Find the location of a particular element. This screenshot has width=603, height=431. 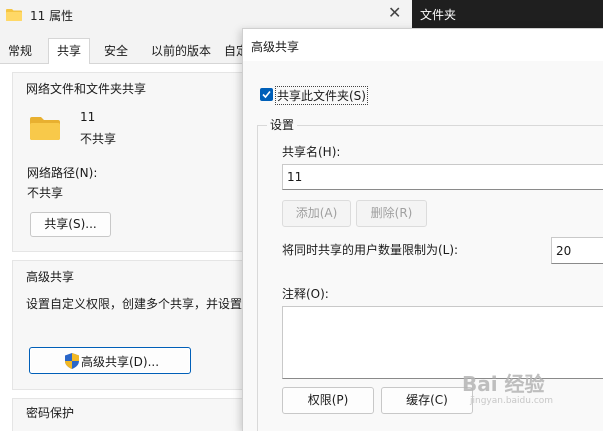

cache-button: 缓存(C) is located at coordinates (427, 400).